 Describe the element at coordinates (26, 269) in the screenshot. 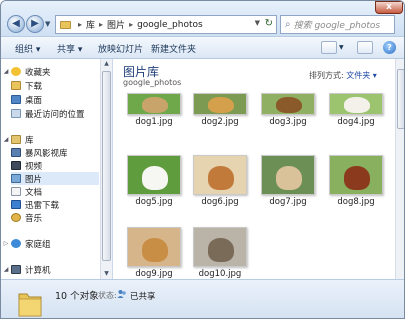

I see `sidebar-item-computer: ◢ 计算机` at that location.